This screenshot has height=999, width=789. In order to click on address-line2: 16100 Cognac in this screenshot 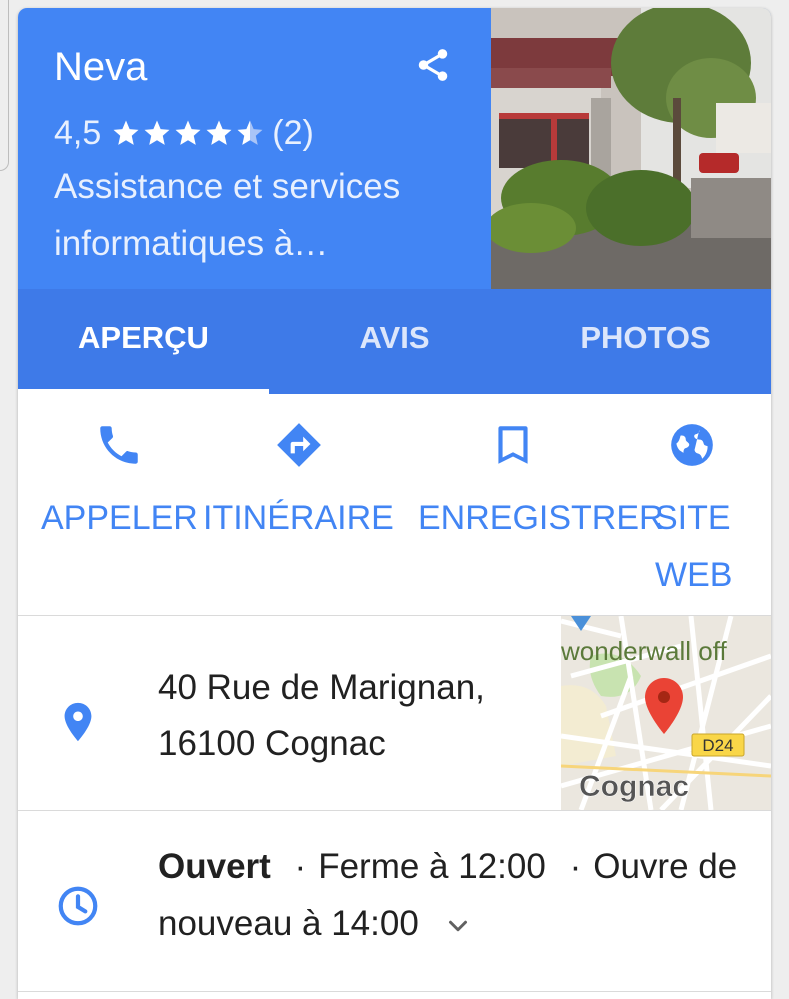, I will do `click(272, 743)`.